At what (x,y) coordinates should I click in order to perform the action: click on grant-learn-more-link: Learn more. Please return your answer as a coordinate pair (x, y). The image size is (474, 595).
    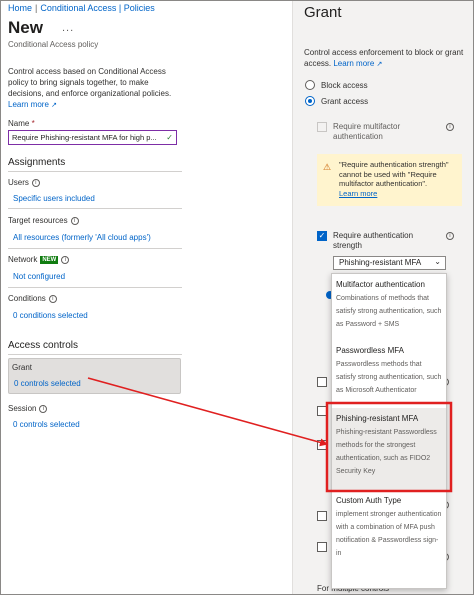
    Looking at the image, I should click on (353, 63).